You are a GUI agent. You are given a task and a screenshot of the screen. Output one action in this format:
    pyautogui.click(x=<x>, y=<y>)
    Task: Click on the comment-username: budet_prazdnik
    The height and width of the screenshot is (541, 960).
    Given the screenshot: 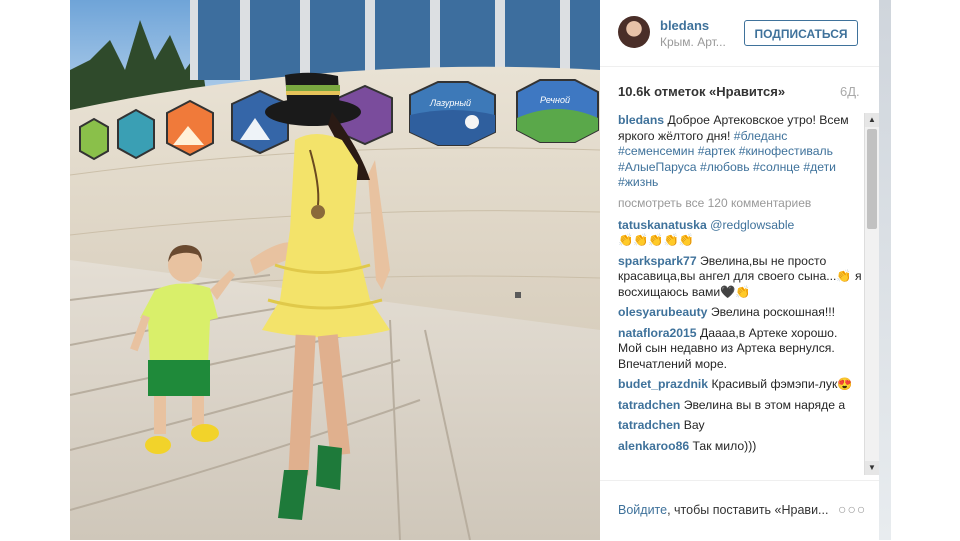 What is the action you would take?
    pyautogui.click(x=663, y=384)
    